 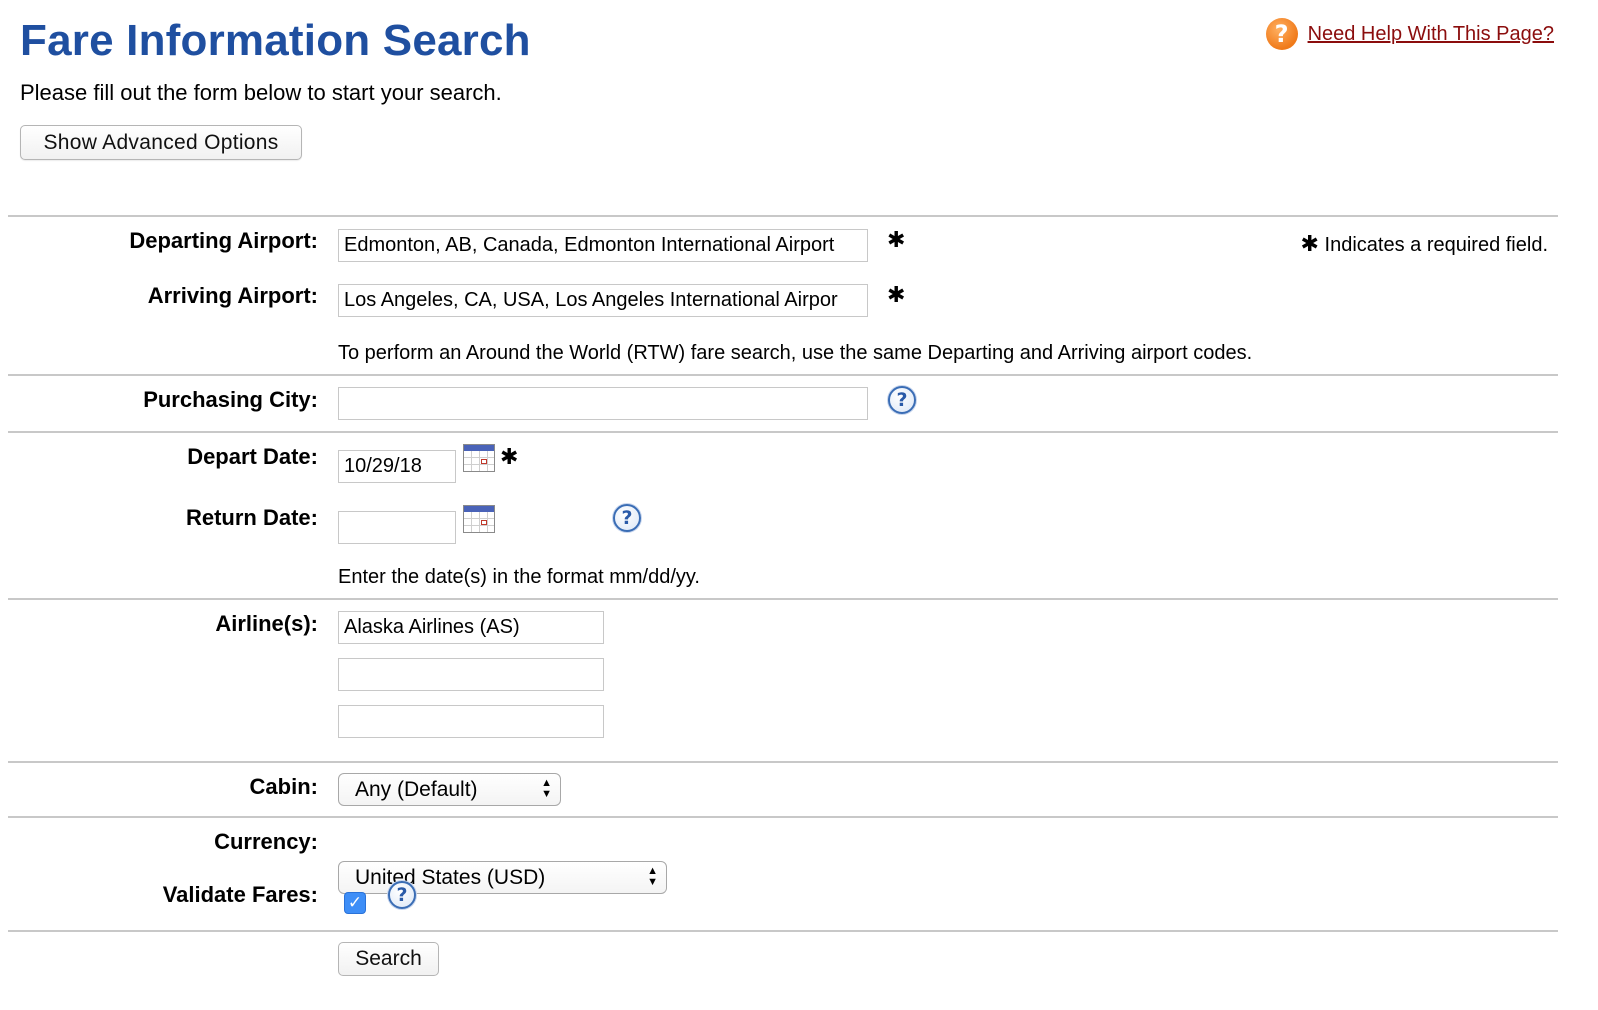 I want to click on currency-label: Currency:, so click(x=266, y=841).